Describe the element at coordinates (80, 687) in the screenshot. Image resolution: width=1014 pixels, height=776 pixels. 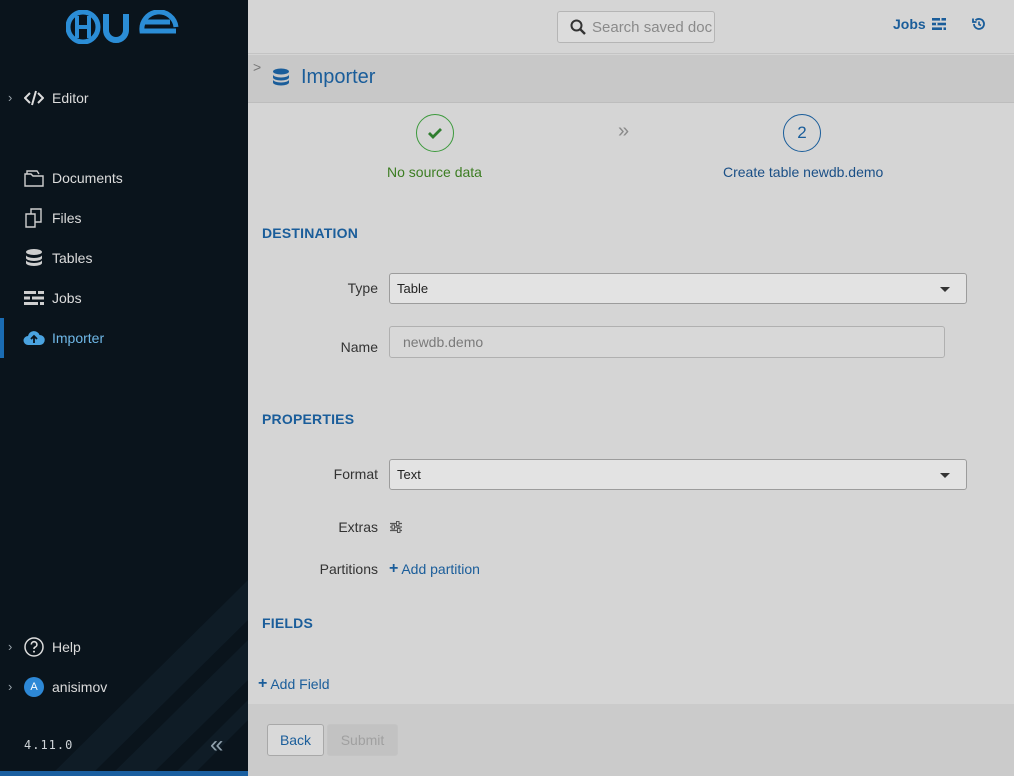
I see `sidebar-item-label: anisimov` at that location.